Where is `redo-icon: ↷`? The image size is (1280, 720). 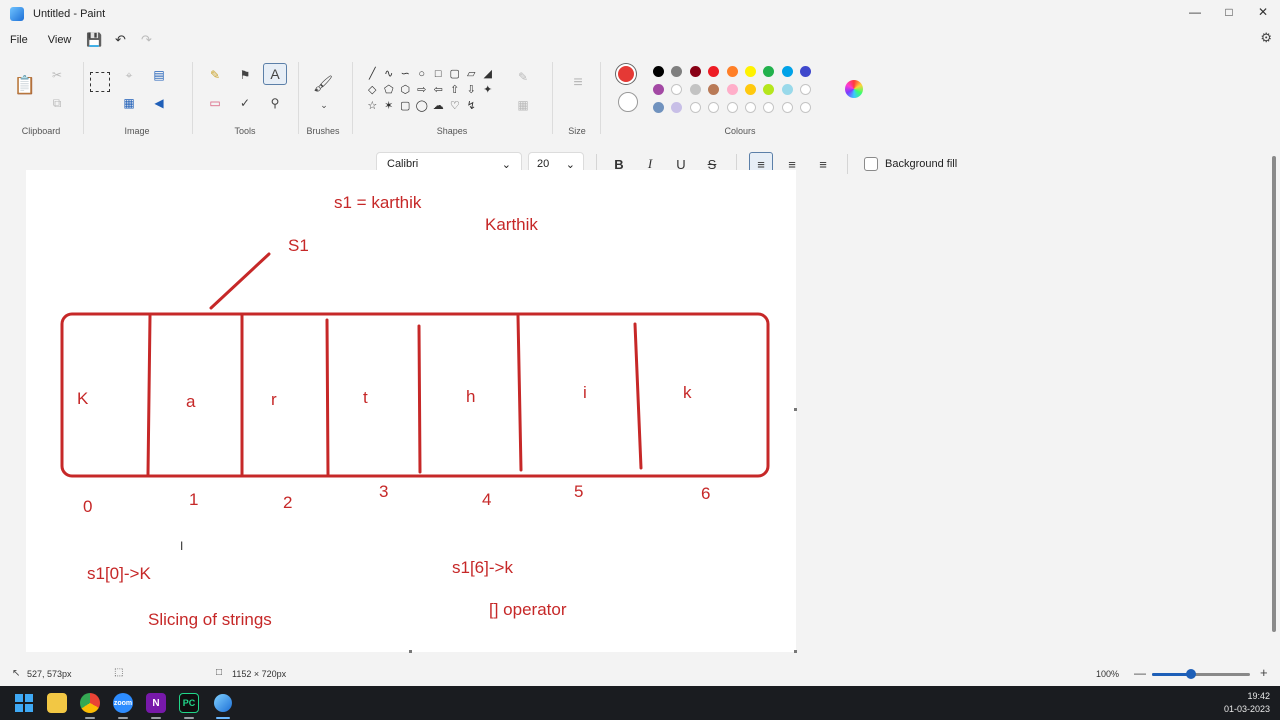 redo-icon: ↷ is located at coordinates (146, 40).